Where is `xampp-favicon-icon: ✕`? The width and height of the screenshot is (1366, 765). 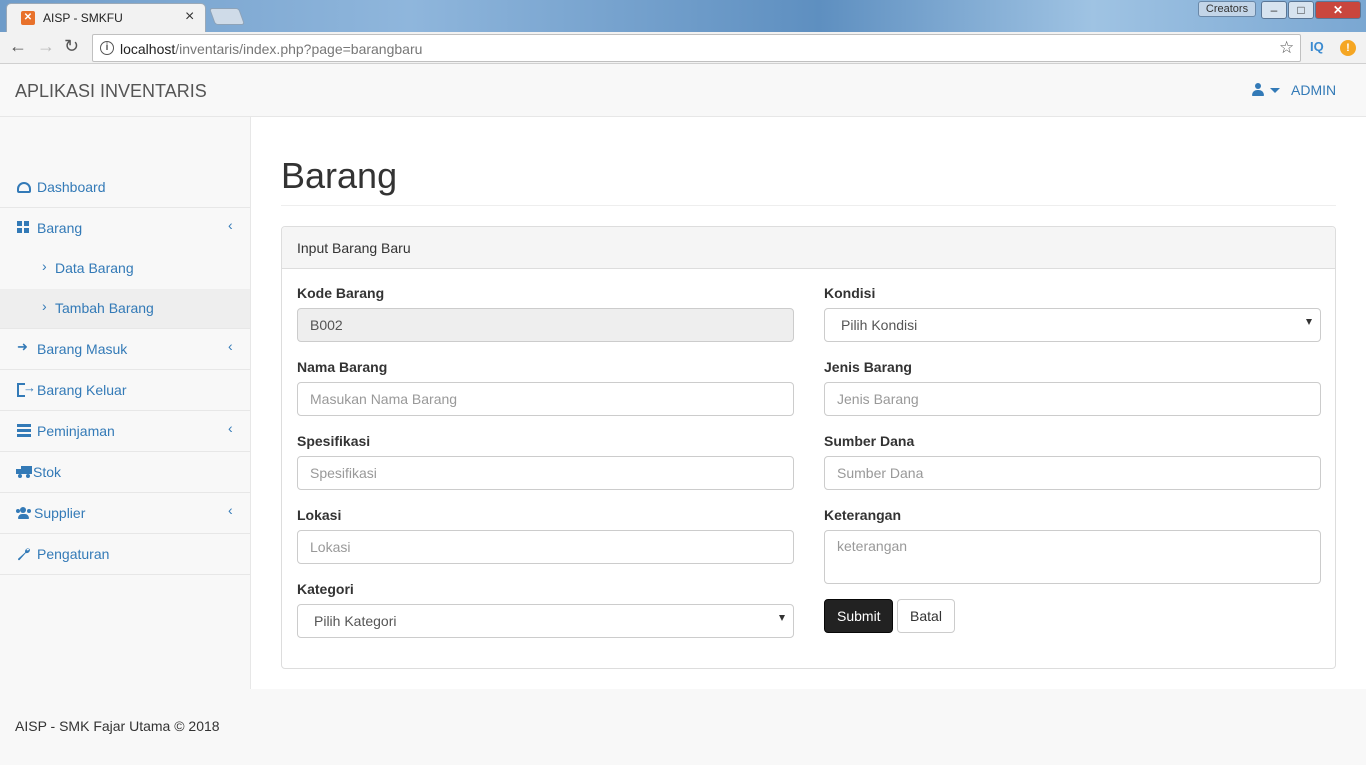 xampp-favicon-icon: ✕ is located at coordinates (28, 18).